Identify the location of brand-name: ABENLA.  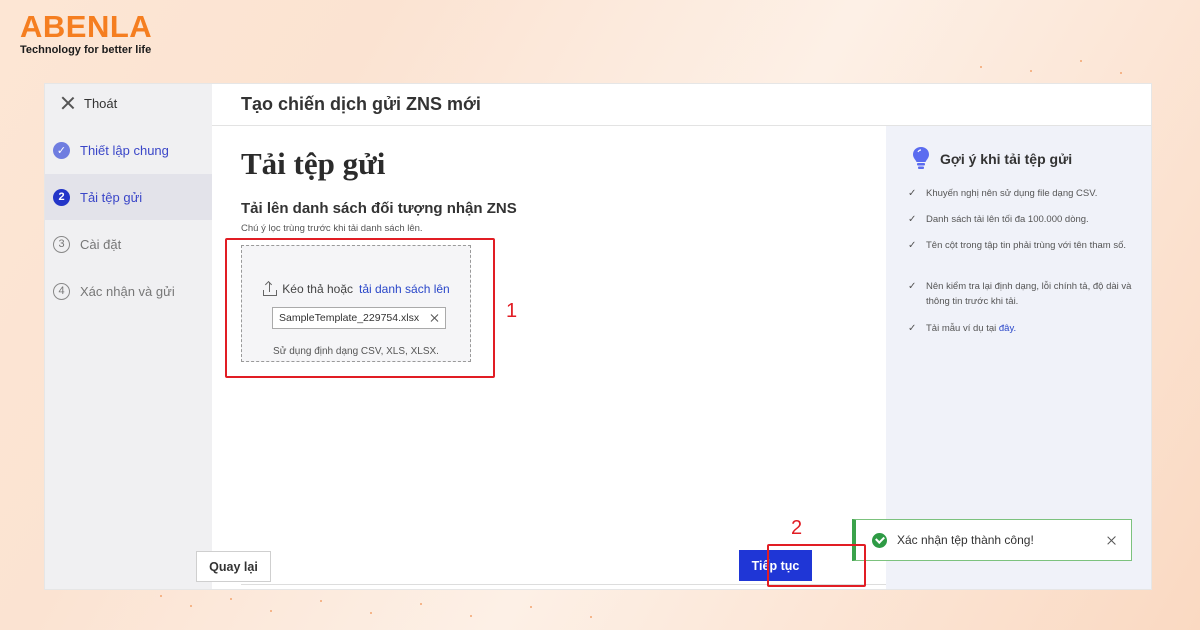
(86, 26).